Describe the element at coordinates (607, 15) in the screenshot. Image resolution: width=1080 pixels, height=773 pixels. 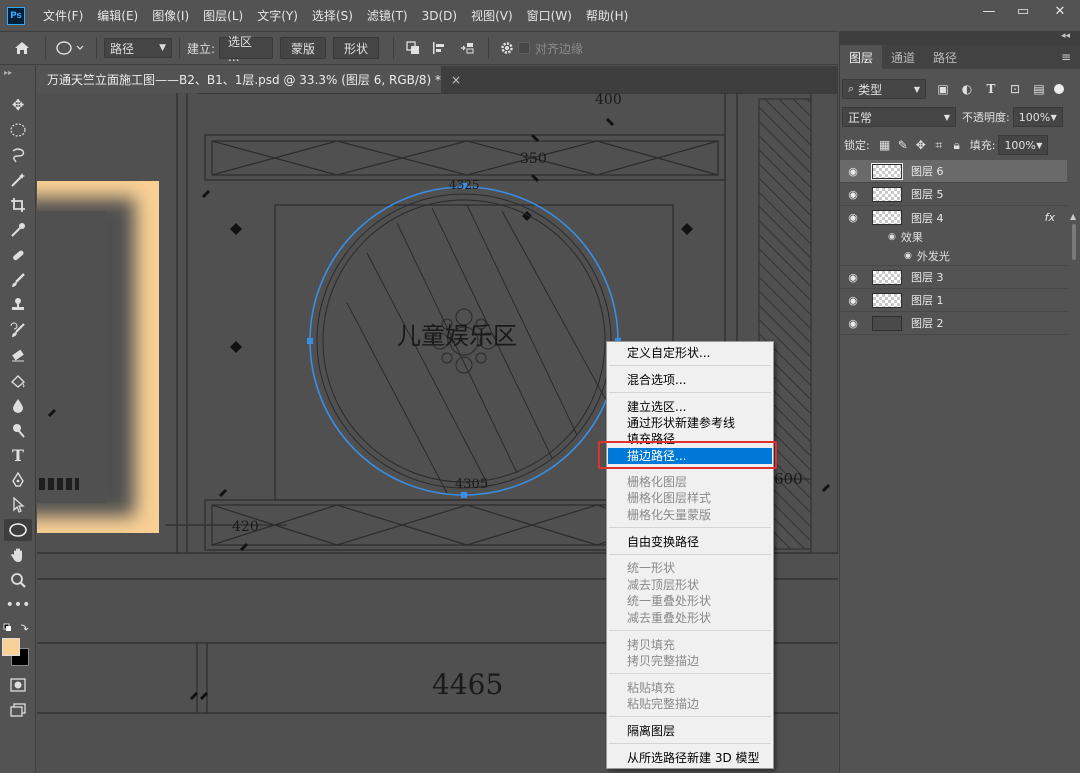
I see `menu-help: 帮助(H)` at that location.